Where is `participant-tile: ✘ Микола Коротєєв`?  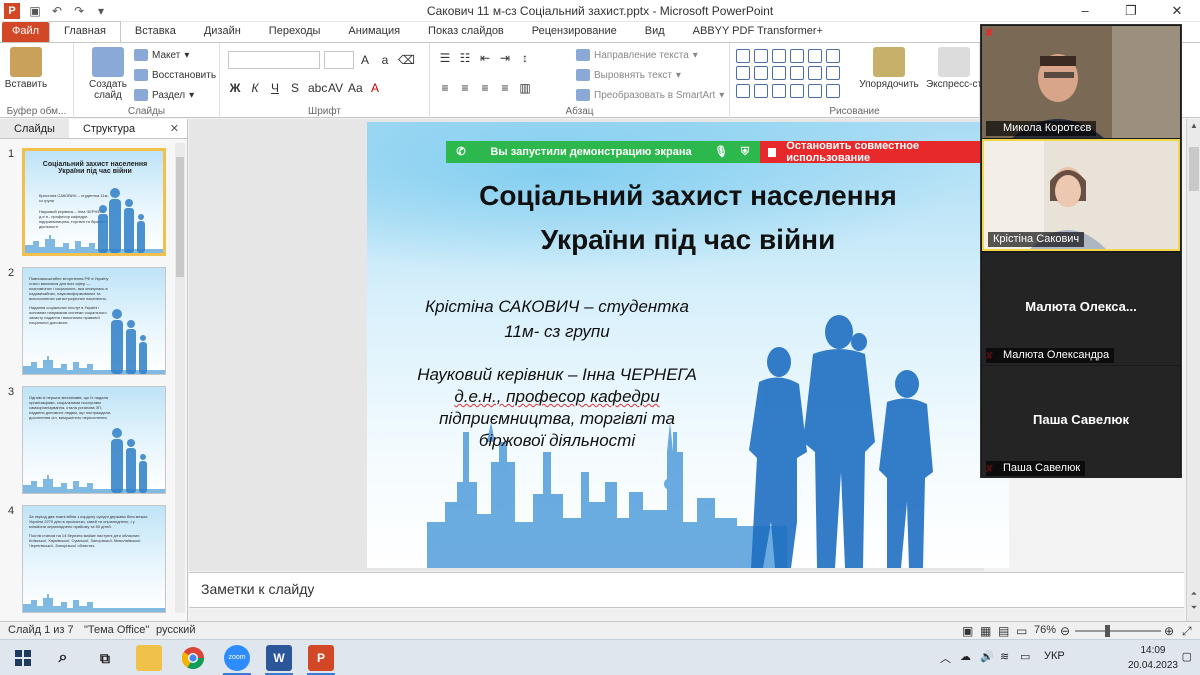
participant-tile: ✘ Микола Коротєєв is located at coordinates (1081, 82).